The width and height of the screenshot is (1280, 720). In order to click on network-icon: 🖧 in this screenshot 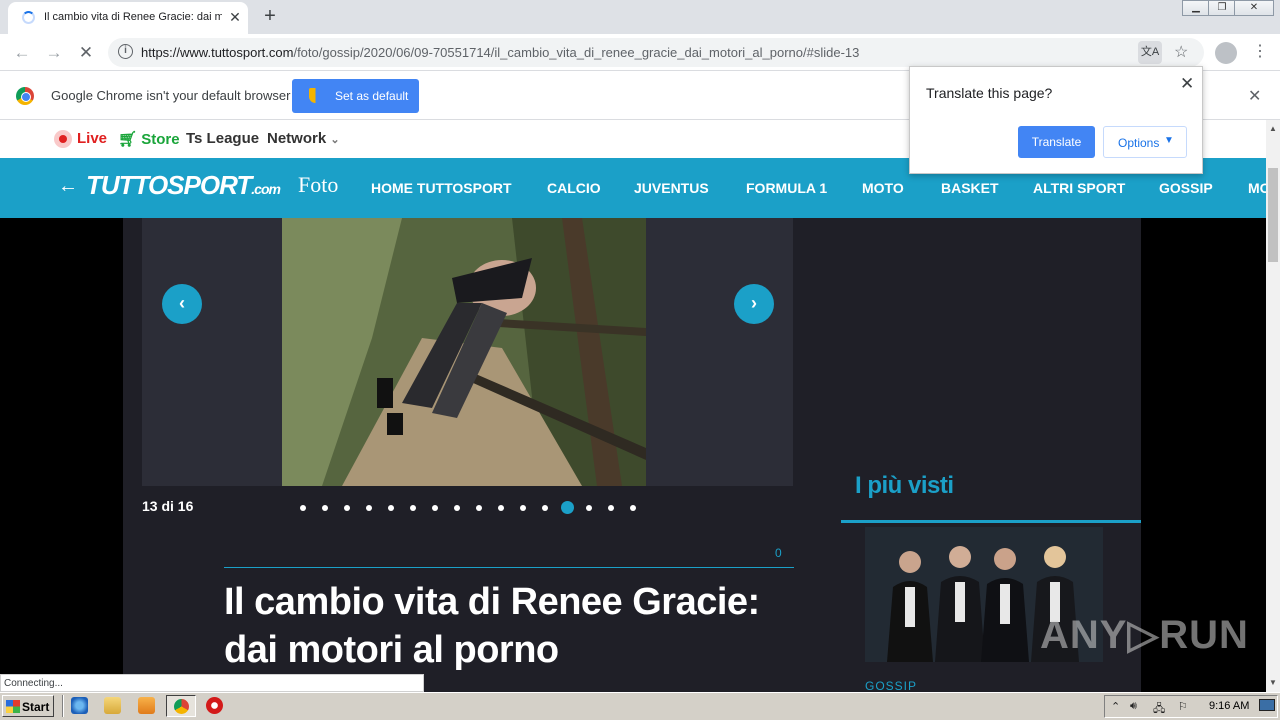, I will do `click(1159, 709)`.